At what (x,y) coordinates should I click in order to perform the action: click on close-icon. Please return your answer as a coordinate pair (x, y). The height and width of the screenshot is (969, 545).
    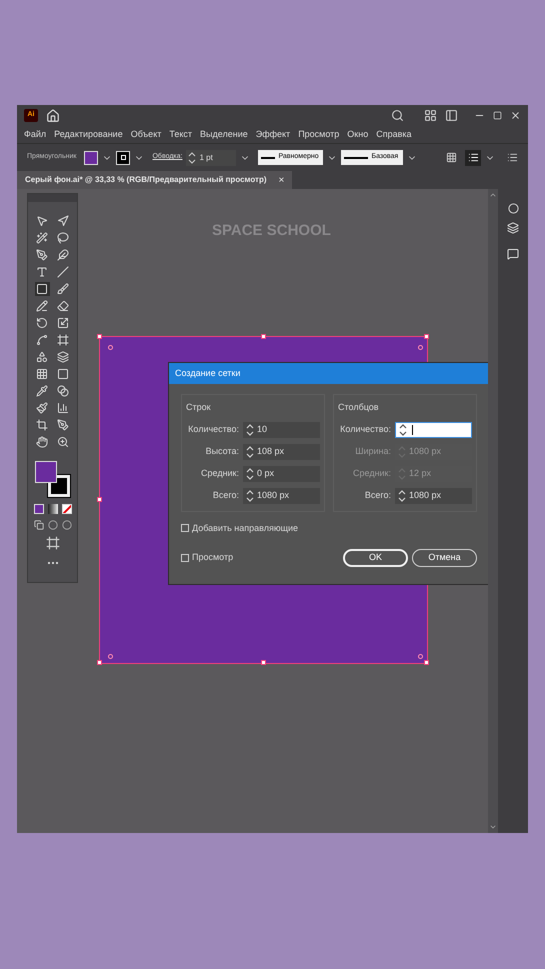
    Looking at the image, I should click on (515, 115).